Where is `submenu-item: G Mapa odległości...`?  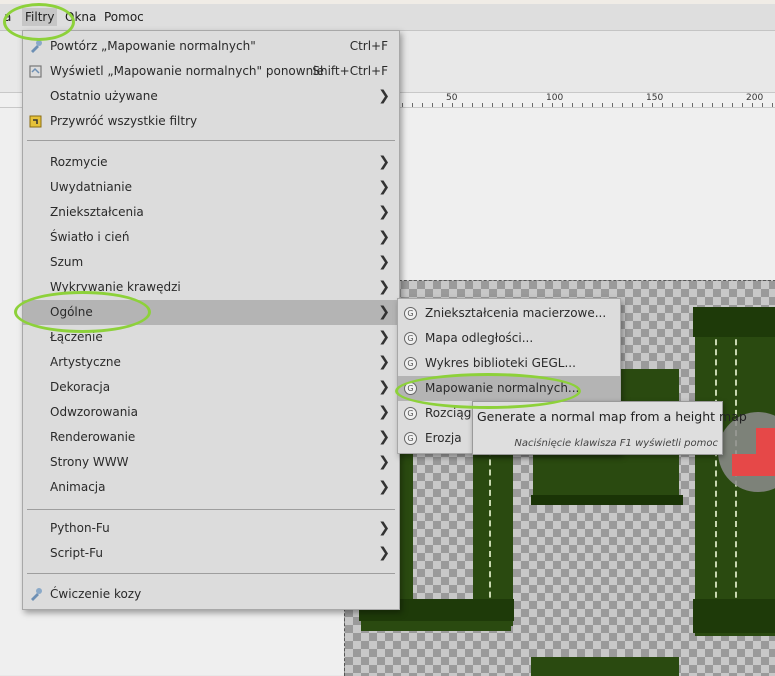 submenu-item: G Mapa odległości... is located at coordinates (509, 338).